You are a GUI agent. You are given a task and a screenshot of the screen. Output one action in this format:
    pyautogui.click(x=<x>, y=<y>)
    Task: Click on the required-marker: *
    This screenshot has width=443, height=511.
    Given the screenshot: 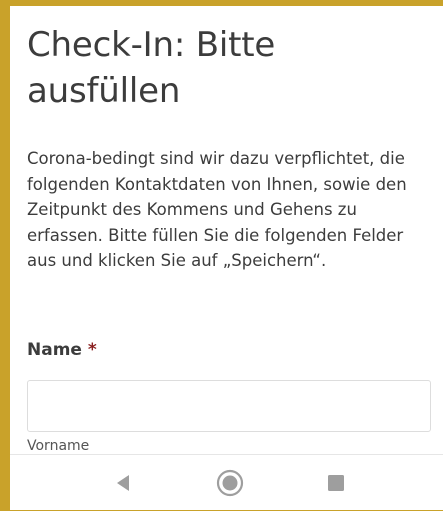 What is the action you would take?
    pyautogui.click(x=92, y=350)
    